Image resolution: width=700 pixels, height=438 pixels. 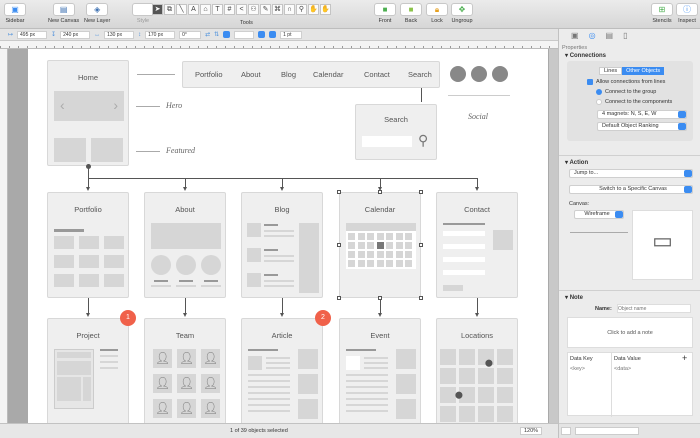 What do you see at coordinates (160, 34) in the screenshot?
I see `height-field: 170 px` at bounding box center [160, 34].